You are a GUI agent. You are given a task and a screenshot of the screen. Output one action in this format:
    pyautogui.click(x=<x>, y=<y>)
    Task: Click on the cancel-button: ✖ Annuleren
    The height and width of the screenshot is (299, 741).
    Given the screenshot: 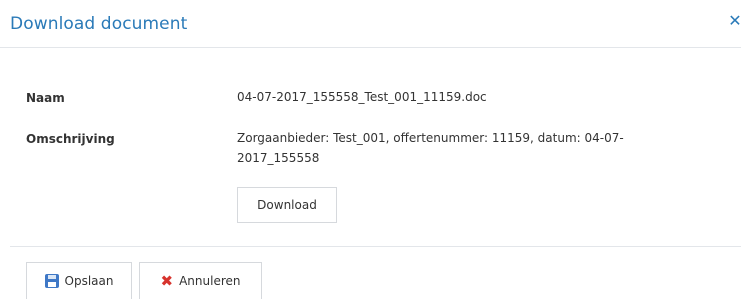 What is the action you would take?
    pyautogui.click(x=200, y=280)
    